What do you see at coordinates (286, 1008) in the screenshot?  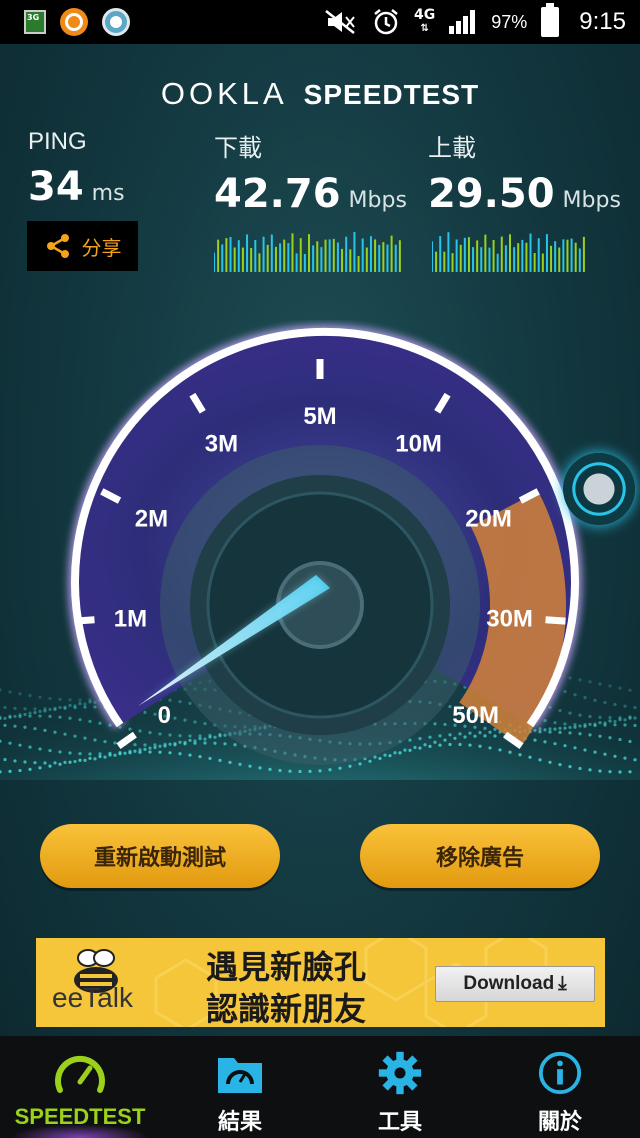 I see `ad-line-2: 認識新朋友` at bounding box center [286, 1008].